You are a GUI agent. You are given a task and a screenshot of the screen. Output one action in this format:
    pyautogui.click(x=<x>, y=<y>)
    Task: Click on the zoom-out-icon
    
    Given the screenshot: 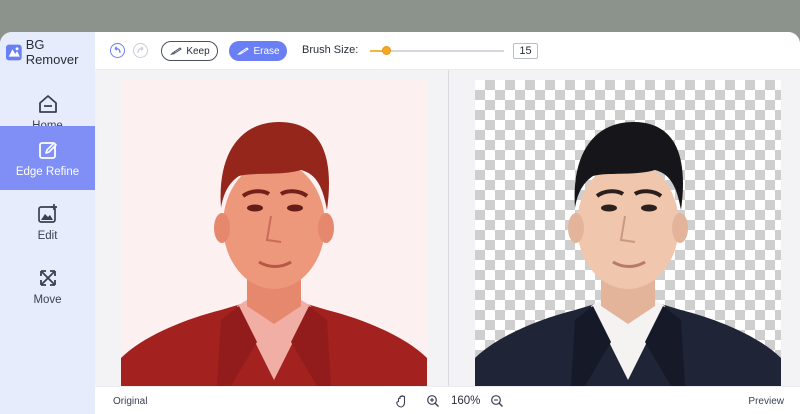 What is the action you would take?
    pyautogui.click(x=497, y=401)
    